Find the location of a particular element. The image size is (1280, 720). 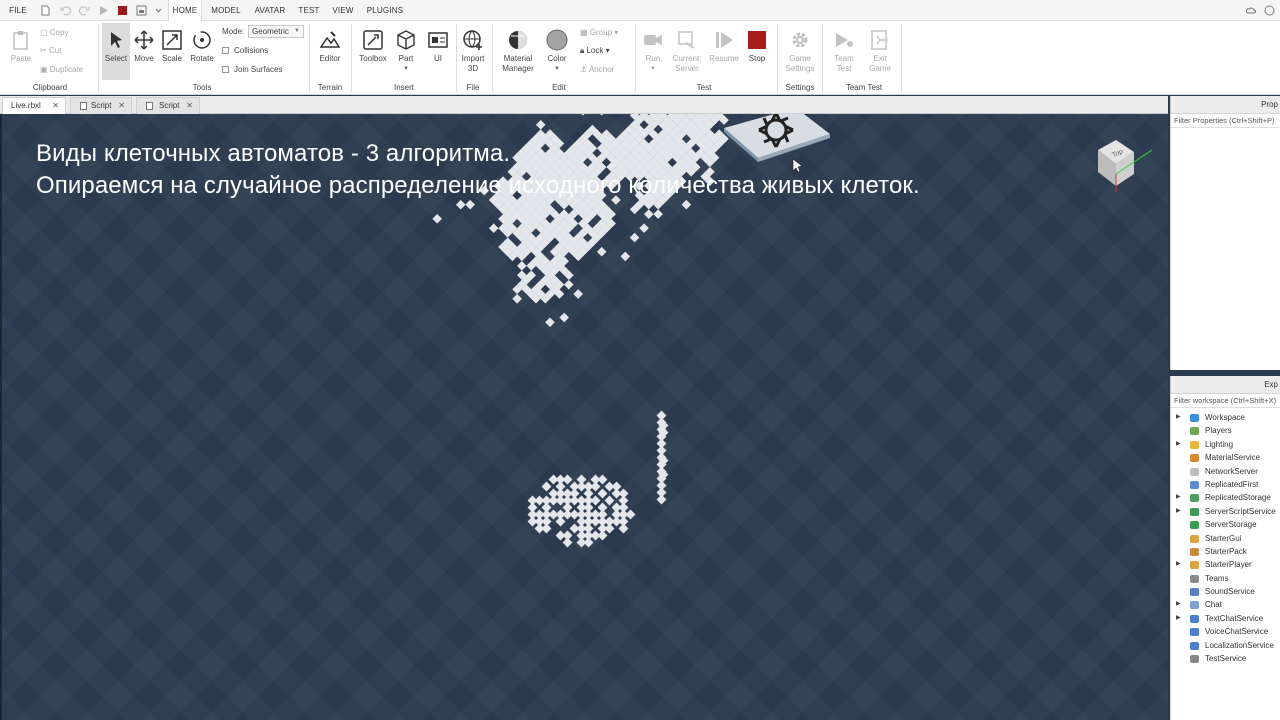

scale-button: Scale is located at coordinates (172, 46).